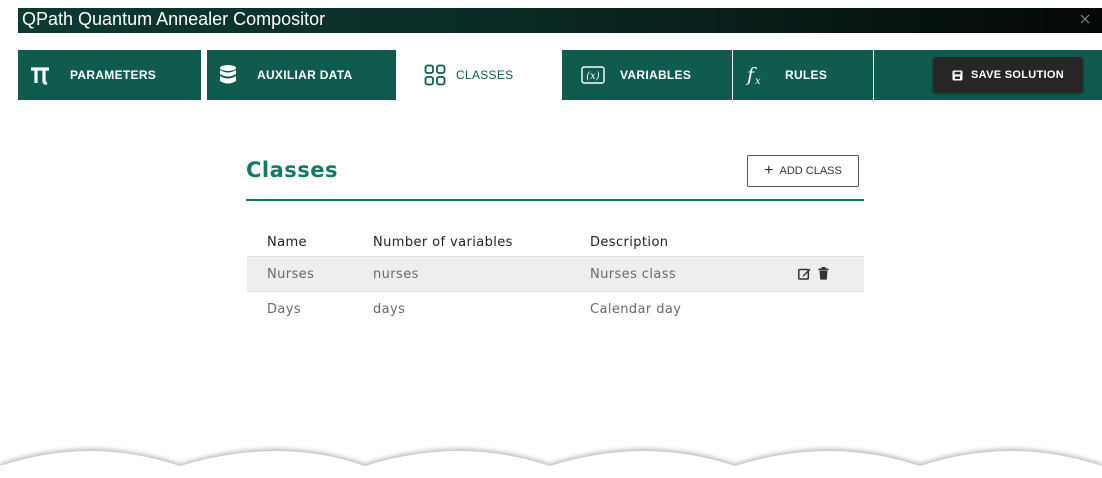  What do you see at coordinates (555, 242) in the screenshot?
I see `table-header: Name Number of variables Description` at bounding box center [555, 242].